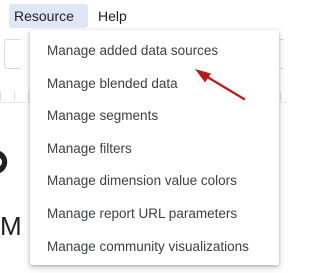 This screenshot has width=320, height=273. Describe the element at coordinates (154, 247) in the screenshot. I see `menu-item-manage-community-visualizations: Manage community visualizations` at that location.